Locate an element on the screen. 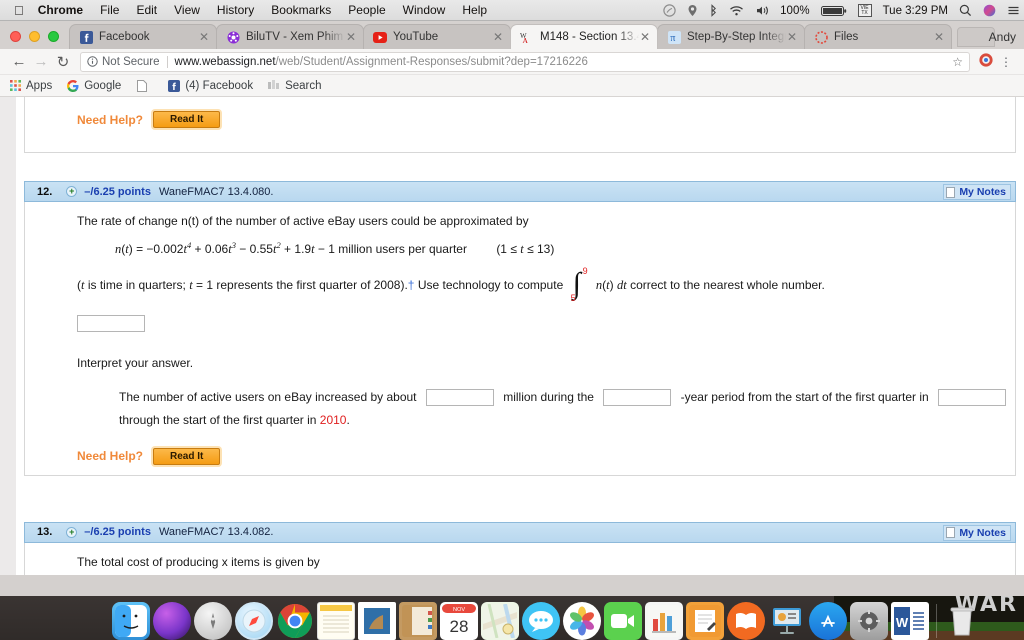 The height and width of the screenshot is (640, 1024). reload-icon: ↻ is located at coordinates (63, 62).